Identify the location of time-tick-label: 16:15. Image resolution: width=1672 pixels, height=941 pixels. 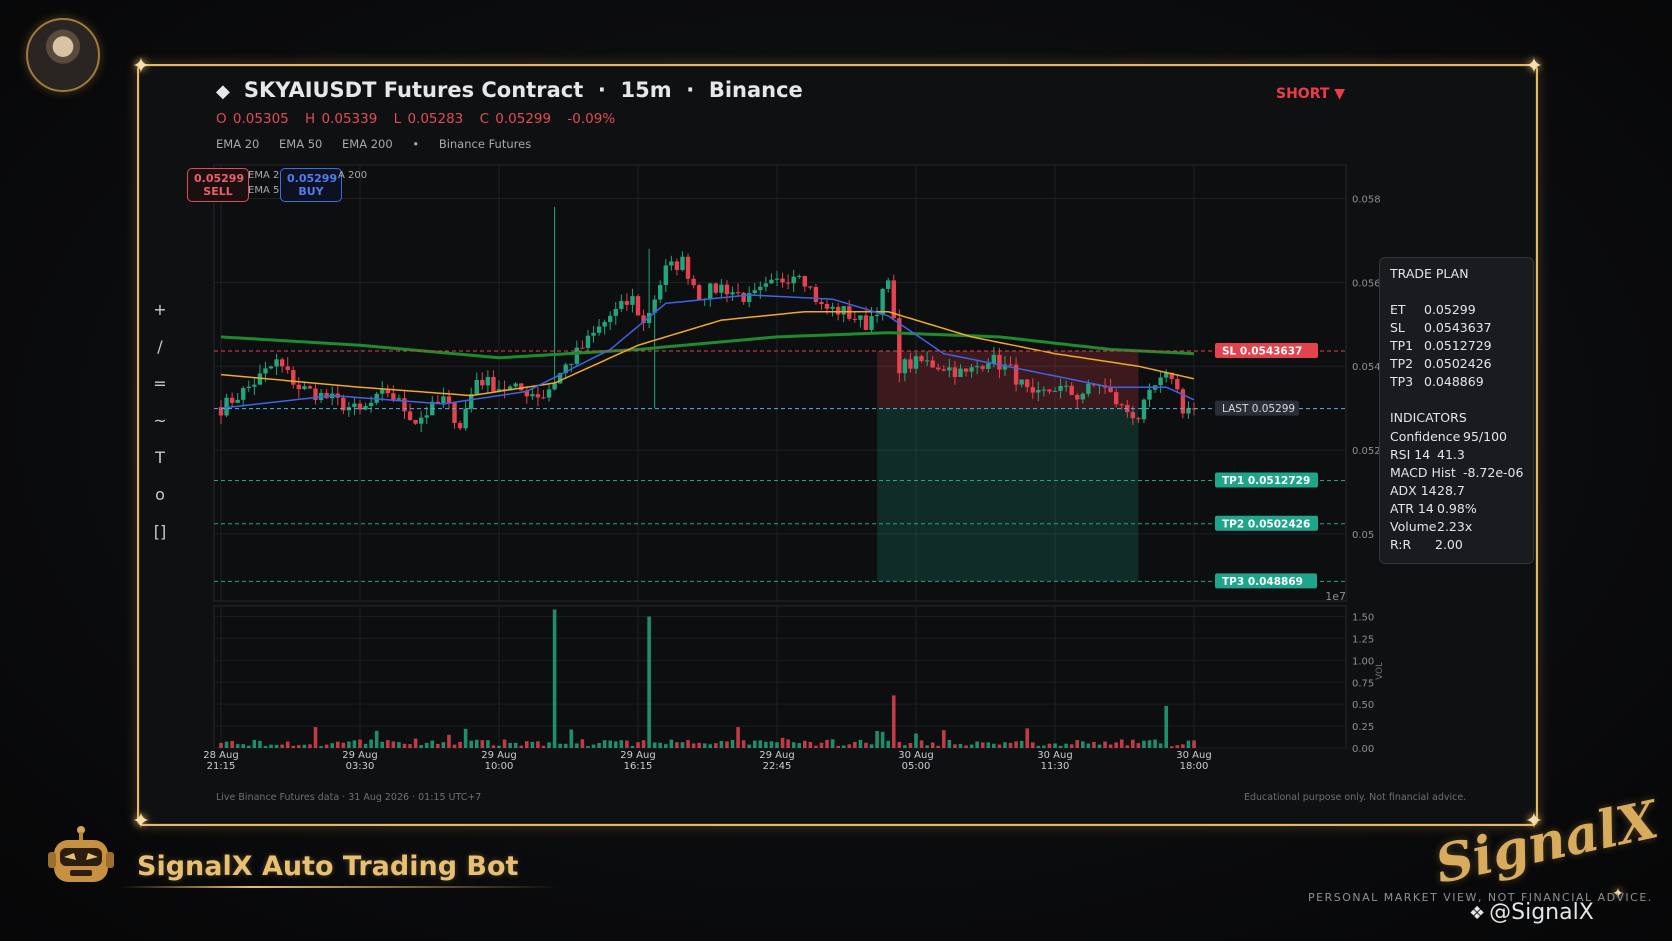
(638, 766).